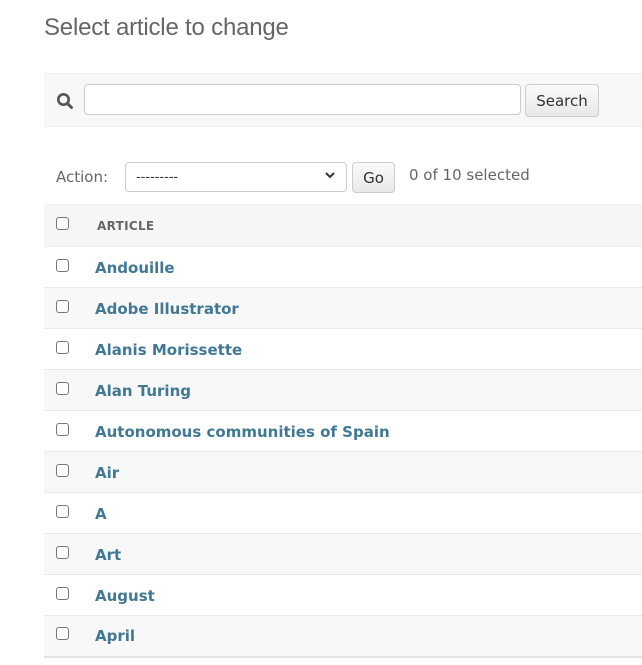 Image resolution: width=642 pixels, height=665 pixels. I want to click on search-button: Search, so click(562, 100).